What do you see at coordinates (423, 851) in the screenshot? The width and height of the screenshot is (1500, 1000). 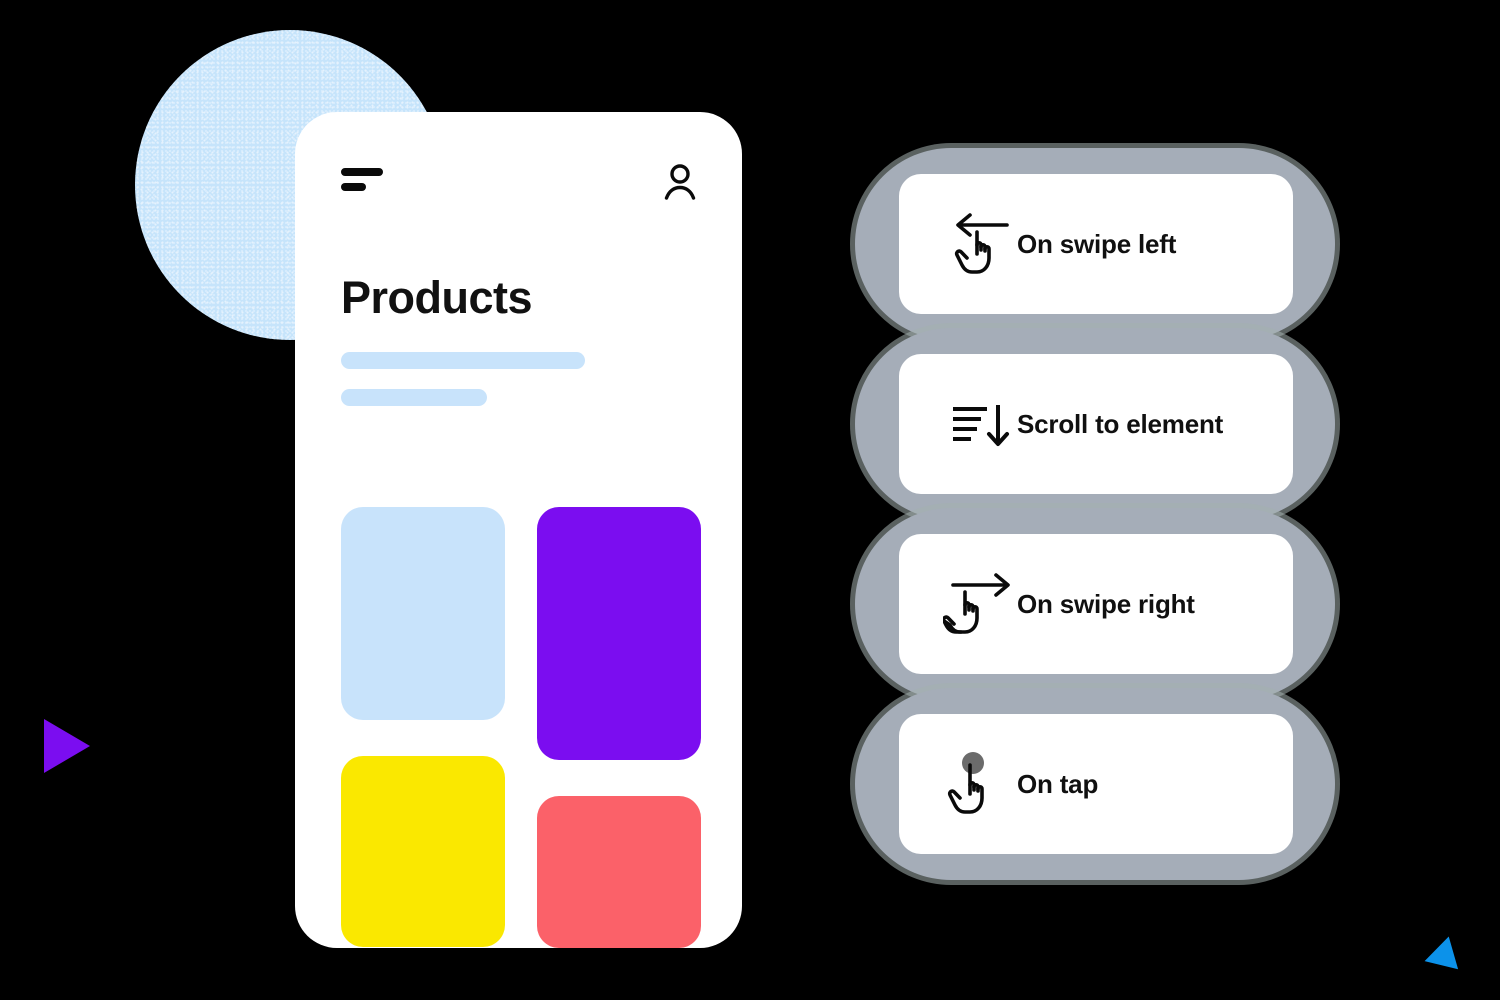 I see `product-tile-yellow` at bounding box center [423, 851].